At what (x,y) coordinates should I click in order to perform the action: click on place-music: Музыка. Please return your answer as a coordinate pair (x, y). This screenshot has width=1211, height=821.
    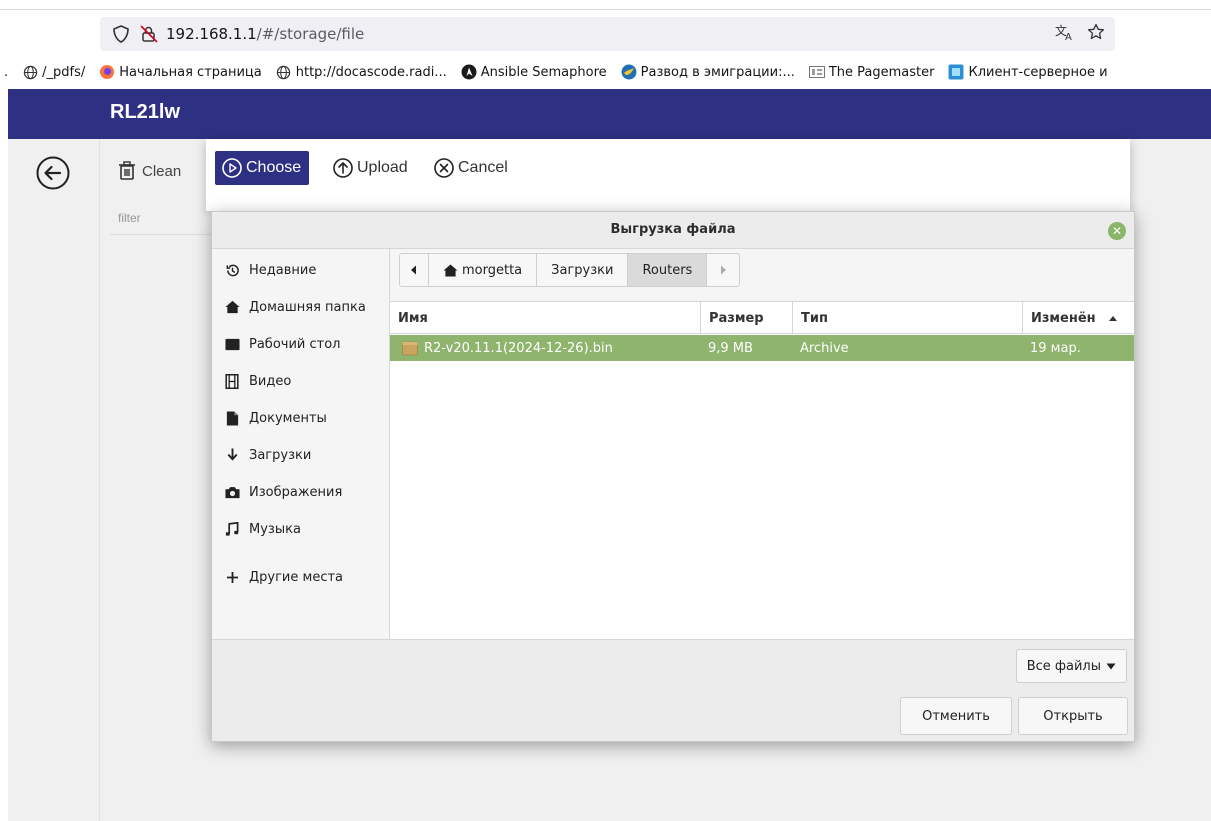
    Looking at the image, I should click on (262, 529).